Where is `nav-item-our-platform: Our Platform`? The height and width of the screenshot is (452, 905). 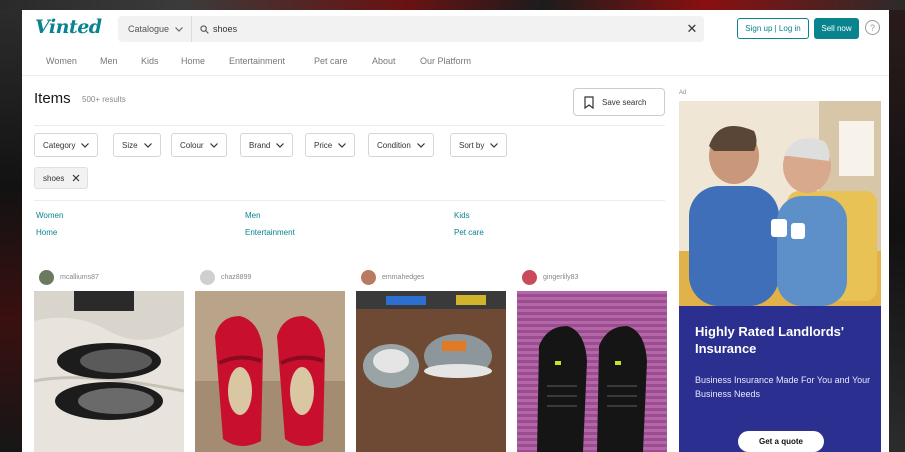 nav-item-our-platform: Our Platform is located at coordinates (445, 61).